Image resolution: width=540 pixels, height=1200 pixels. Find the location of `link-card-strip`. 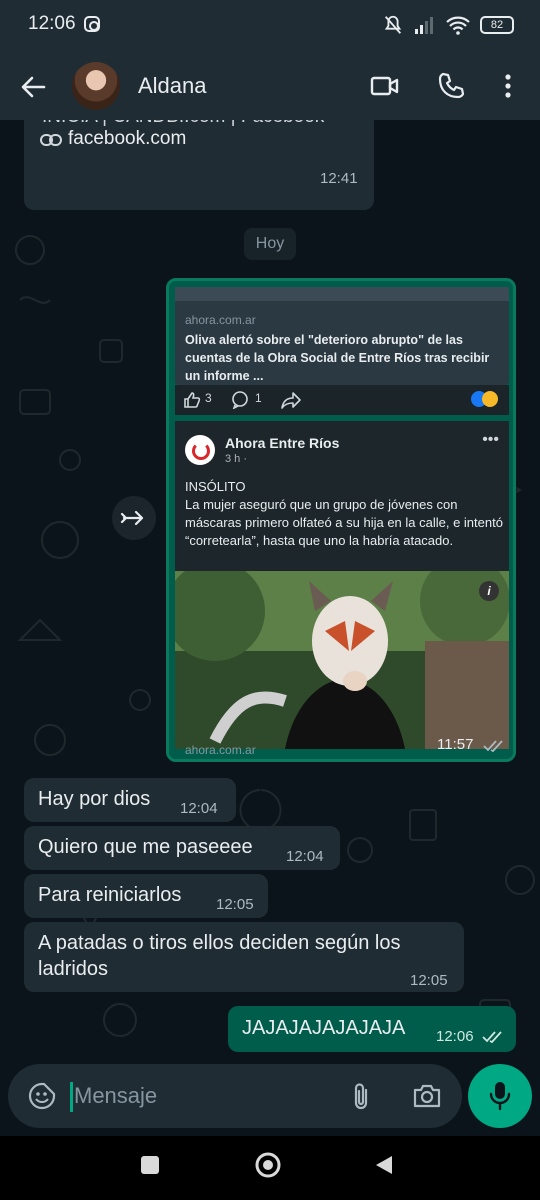

link-card-strip is located at coordinates (342, 294).